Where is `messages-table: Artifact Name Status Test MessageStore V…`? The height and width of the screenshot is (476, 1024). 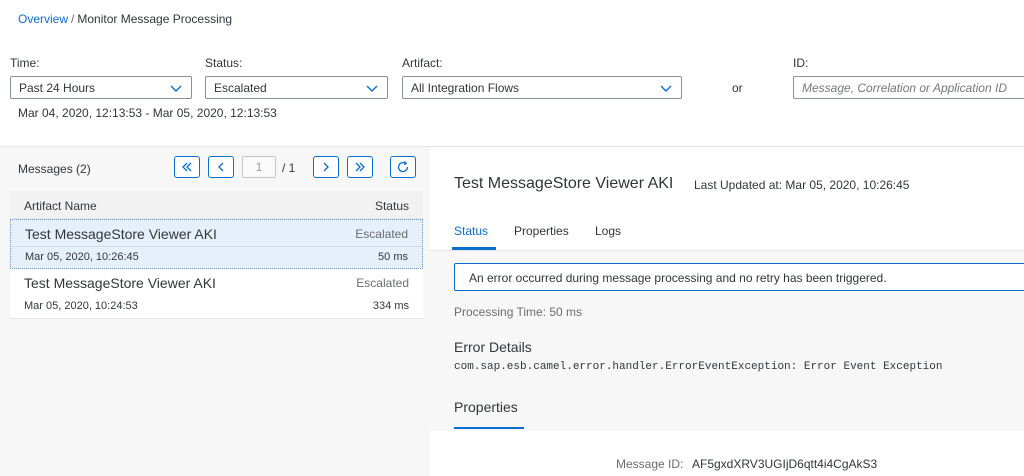 messages-table: Artifact Name Status Test MessageStore V… is located at coordinates (216, 255).